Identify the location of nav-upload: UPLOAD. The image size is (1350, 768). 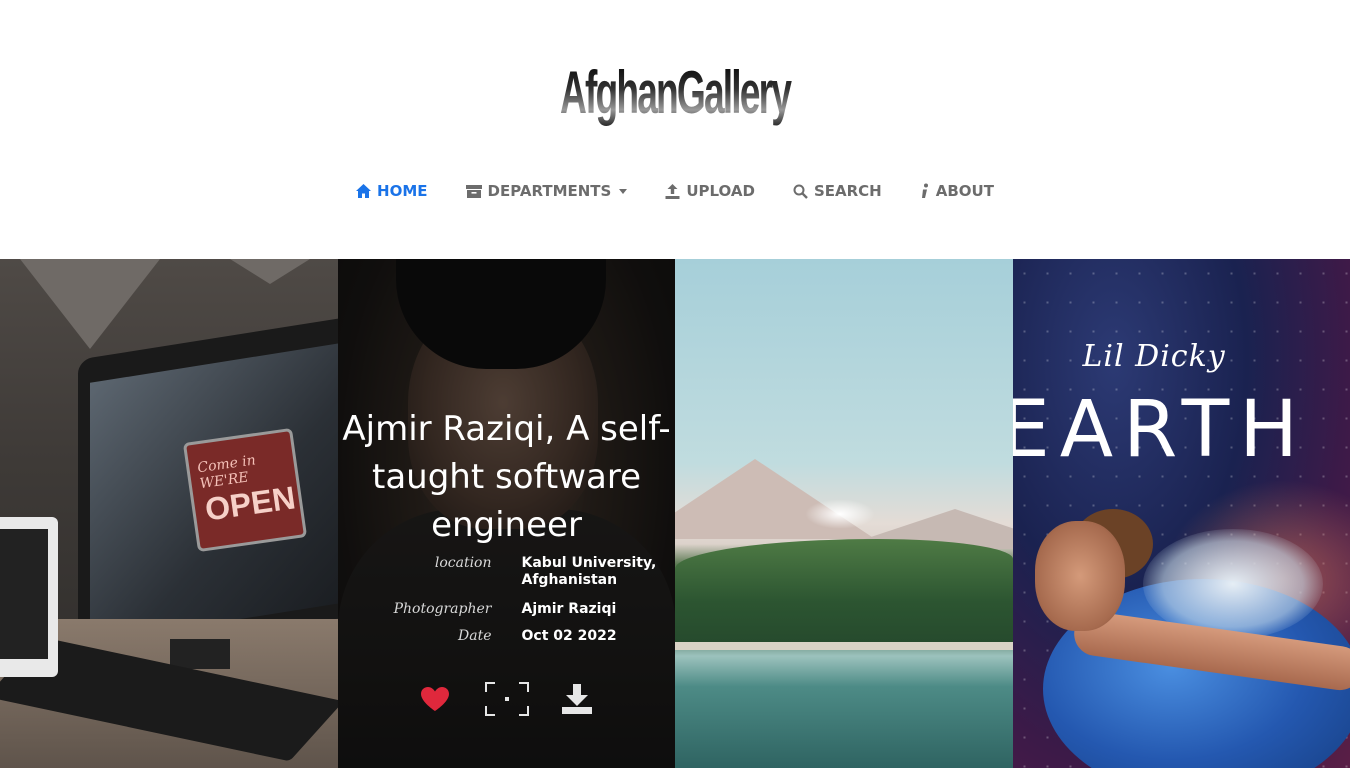
(710, 191).